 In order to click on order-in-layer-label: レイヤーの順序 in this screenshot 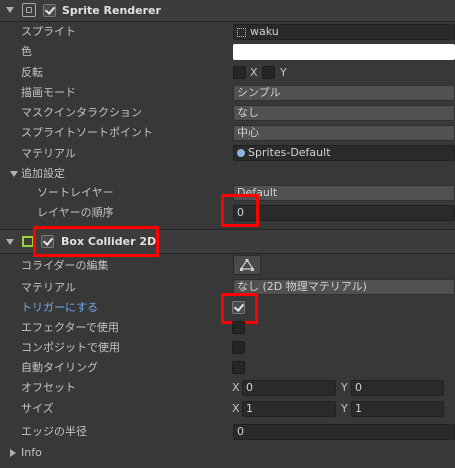, I will do `click(75, 212)`.